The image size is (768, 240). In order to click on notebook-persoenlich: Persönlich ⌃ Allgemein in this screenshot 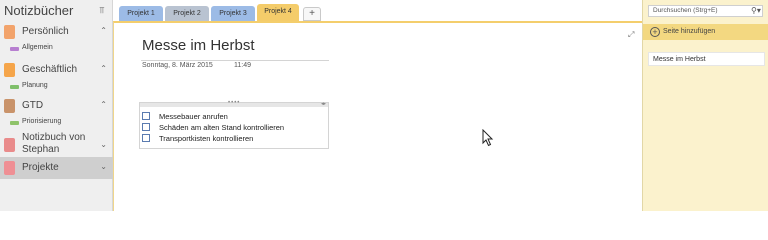, I will do `click(56, 39)`.